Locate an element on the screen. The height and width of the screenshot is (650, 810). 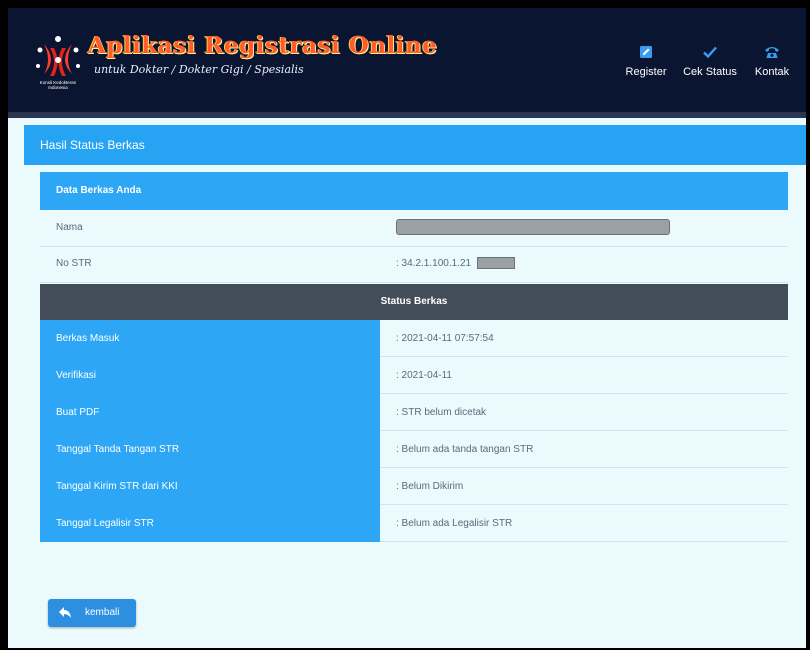
status-label: Buat PDF is located at coordinates (210, 412).